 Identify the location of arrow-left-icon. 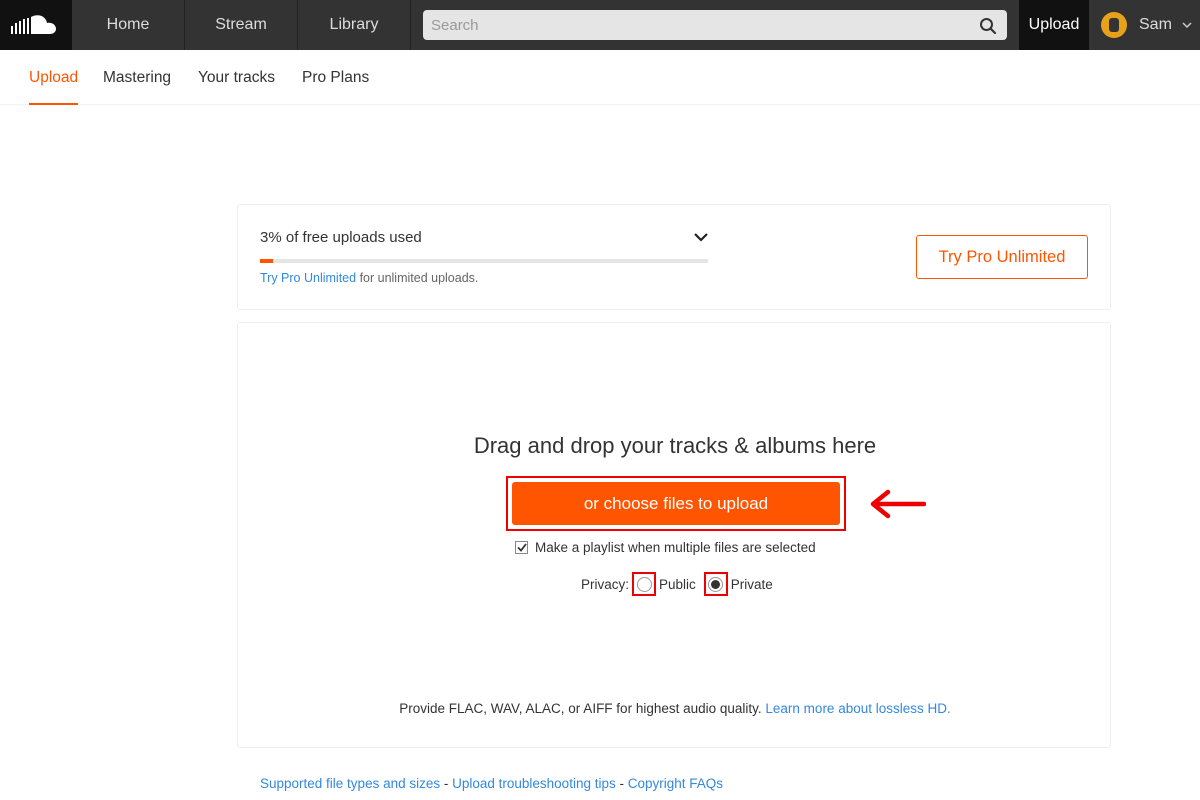
(897, 504).